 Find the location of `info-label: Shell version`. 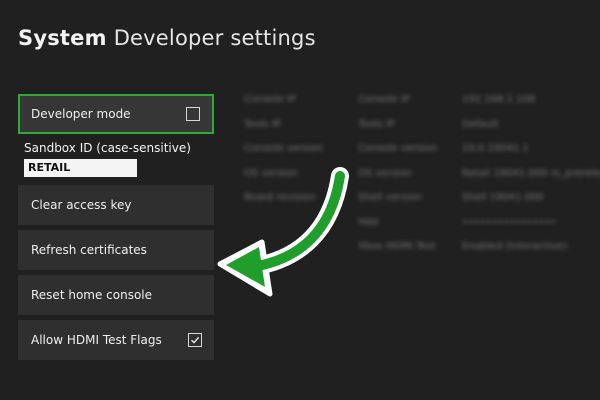

info-label: Shell version is located at coordinates (390, 197).